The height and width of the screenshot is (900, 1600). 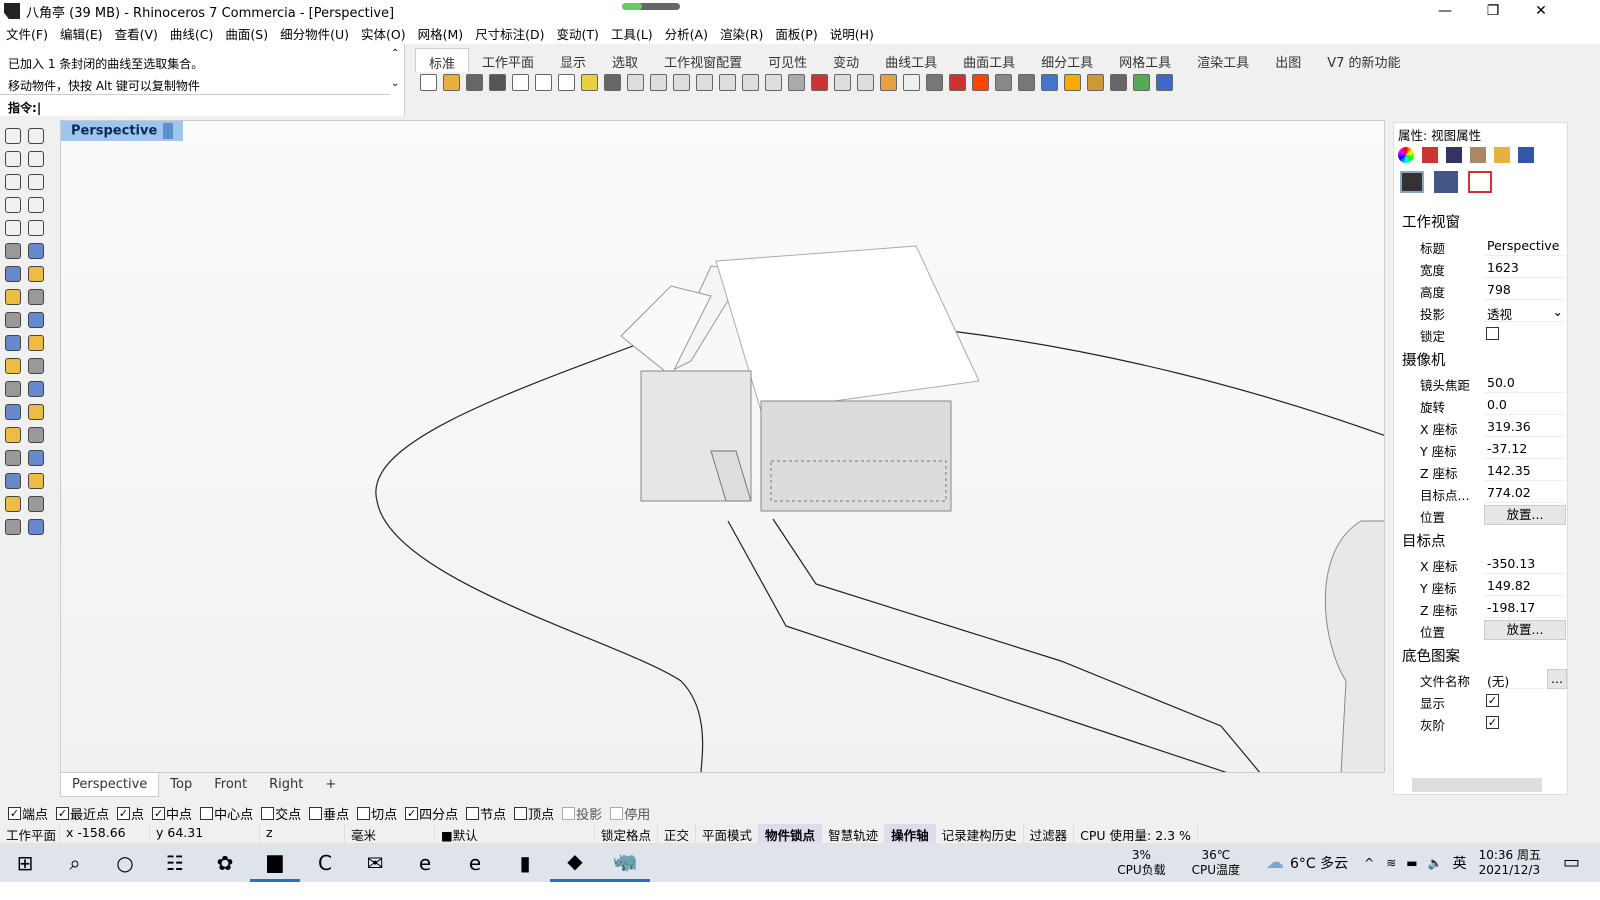 I want to click on toolbar-tab: 可见性, so click(x=787, y=60).